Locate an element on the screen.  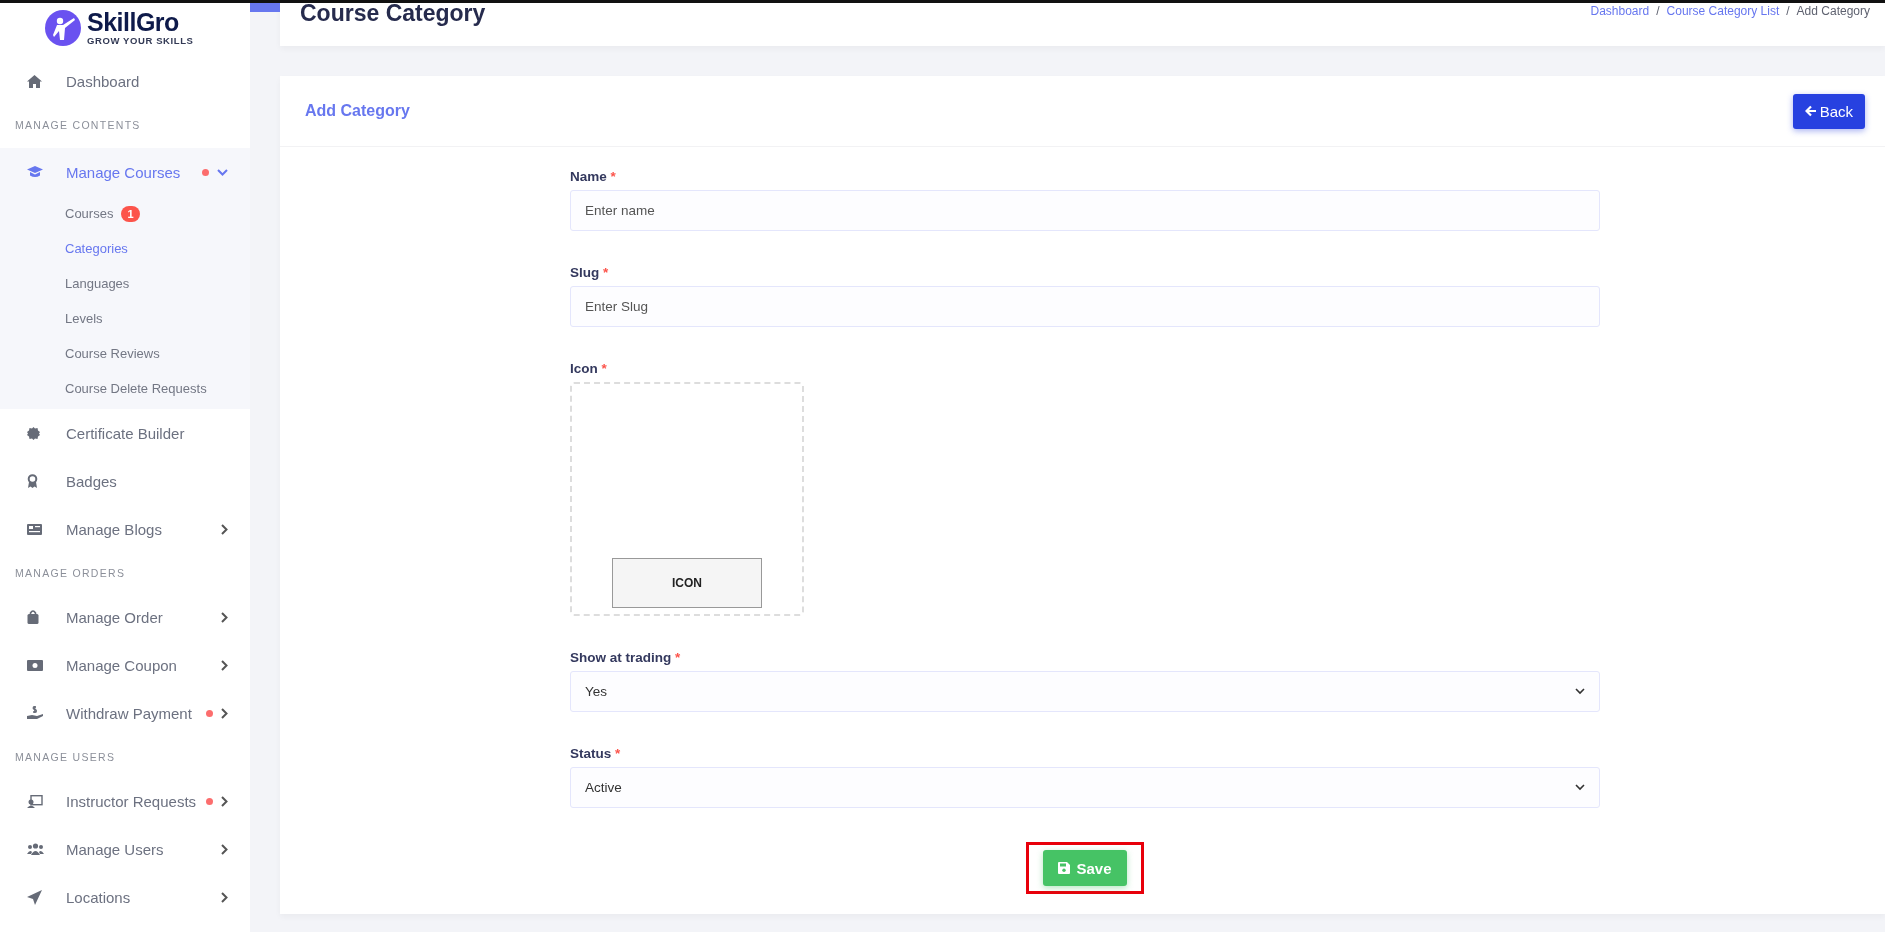
money-icon is located at coordinates (35, 665).